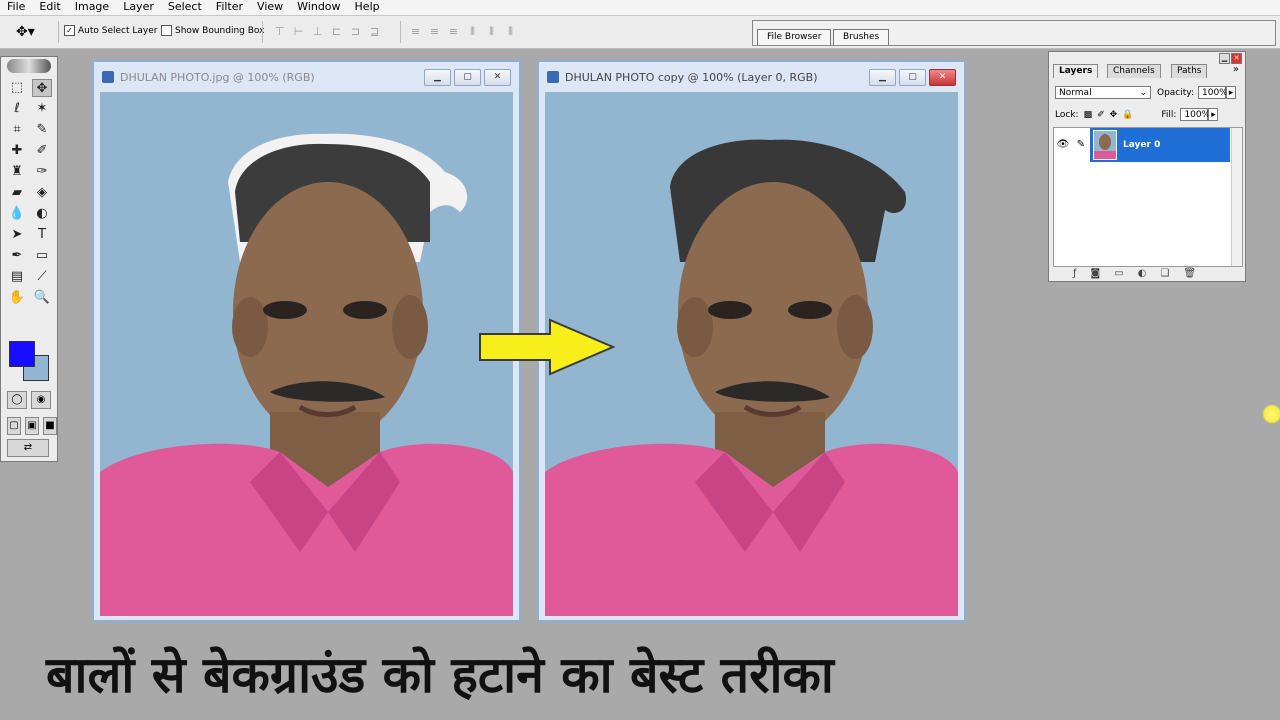  What do you see at coordinates (1236, 197) in the screenshot?
I see `layers-scrollbar` at bounding box center [1236, 197].